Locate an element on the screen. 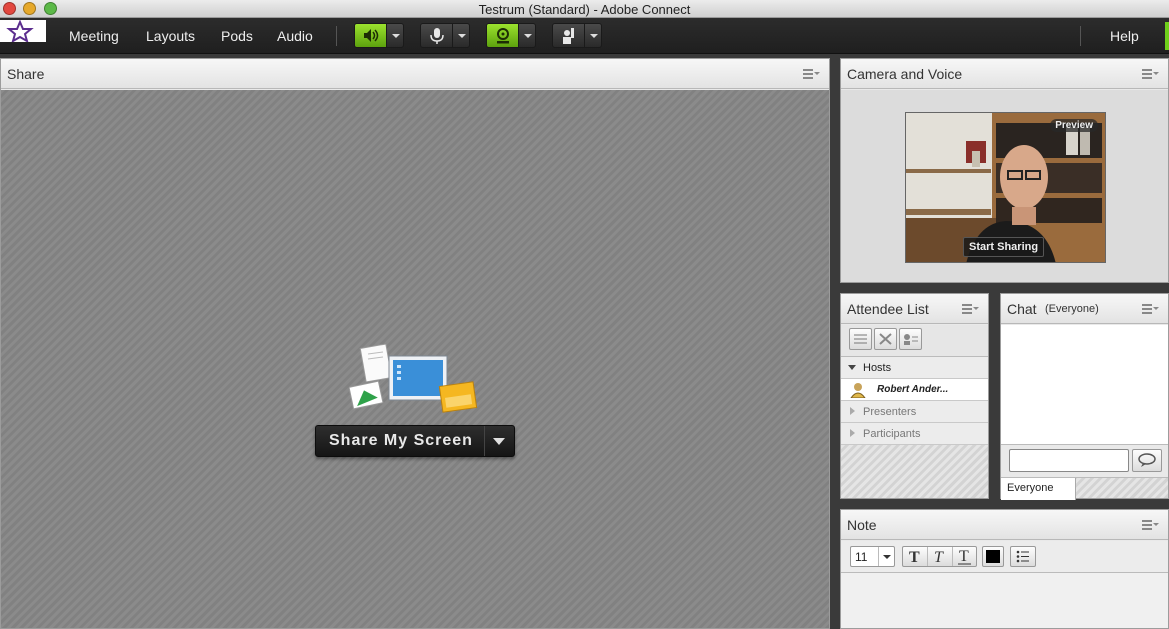 This screenshot has height=629, width=1169. list-view-icon is located at coordinates (860, 339).